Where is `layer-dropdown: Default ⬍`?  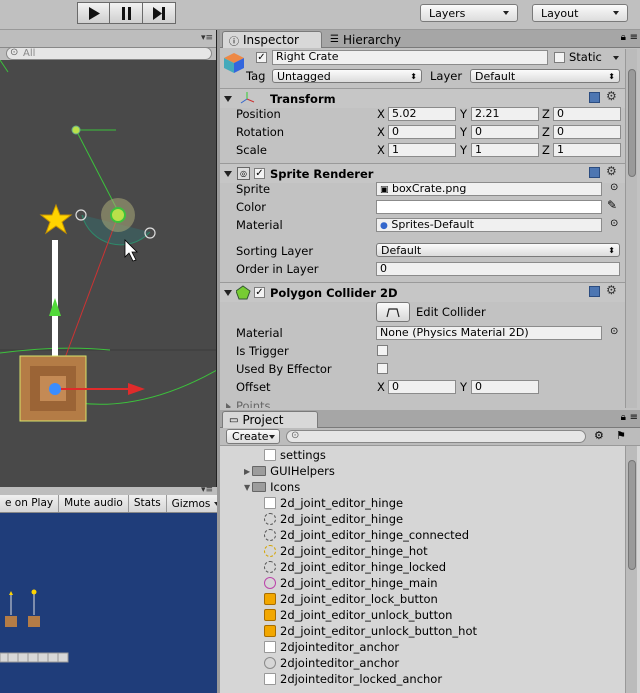 layer-dropdown: Default ⬍ is located at coordinates (545, 76).